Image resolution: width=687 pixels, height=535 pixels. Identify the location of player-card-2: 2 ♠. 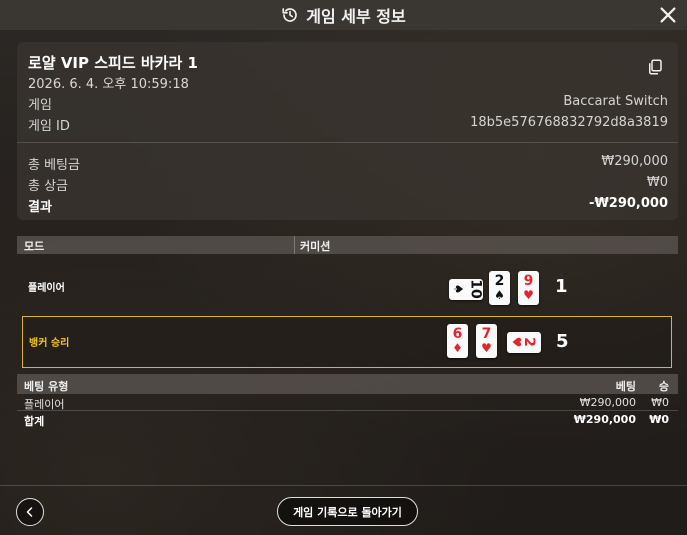
(499, 288).